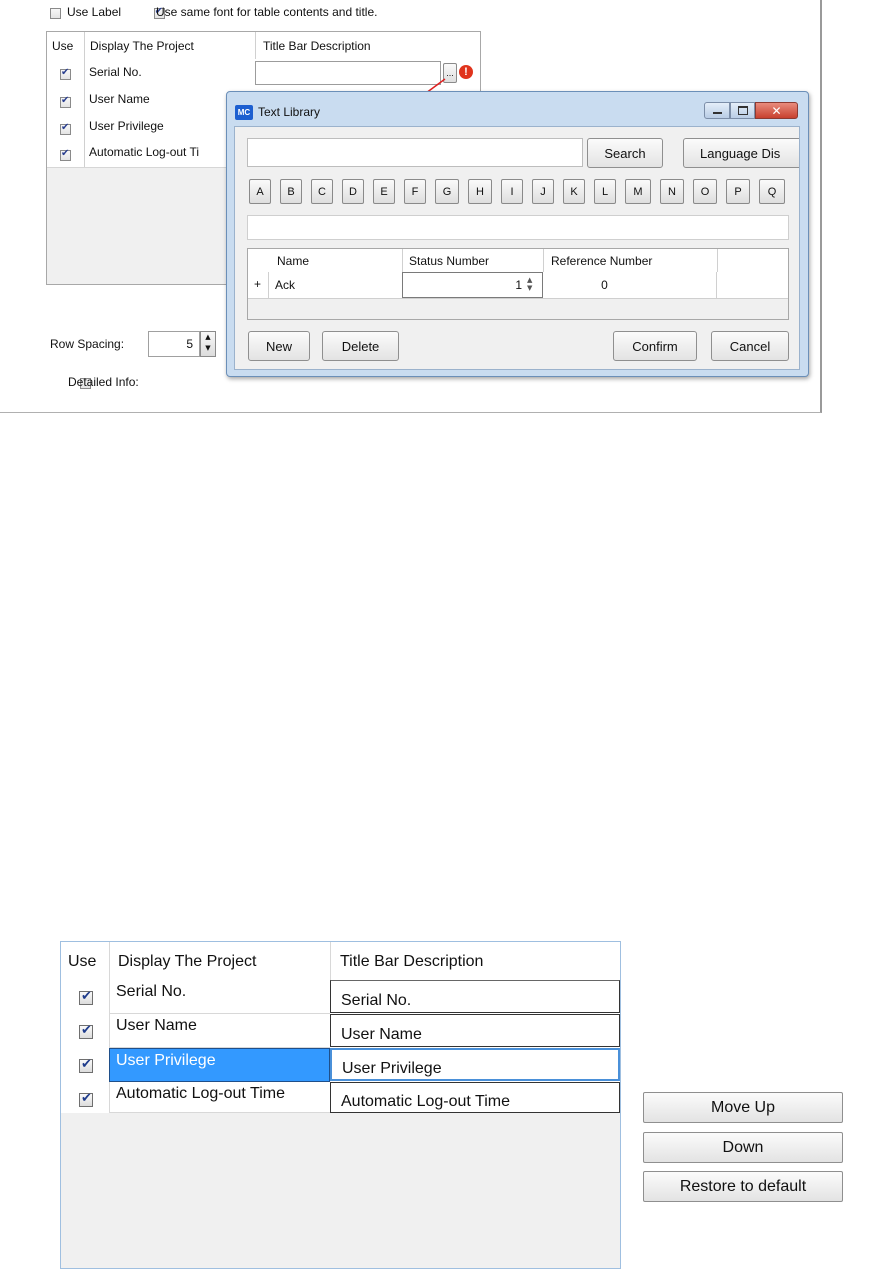  What do you see at coordinates (705, 191) in the screenshot?
I see `letter-button-o: O` at bounding box center [705, 191].